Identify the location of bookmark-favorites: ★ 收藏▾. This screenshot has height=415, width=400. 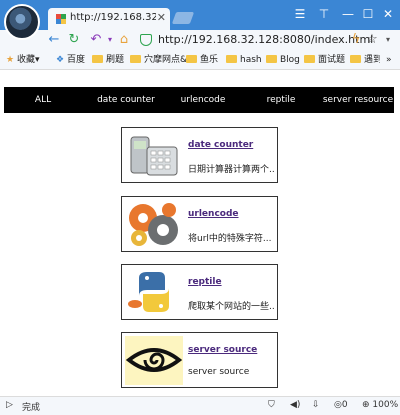
(23, 60).